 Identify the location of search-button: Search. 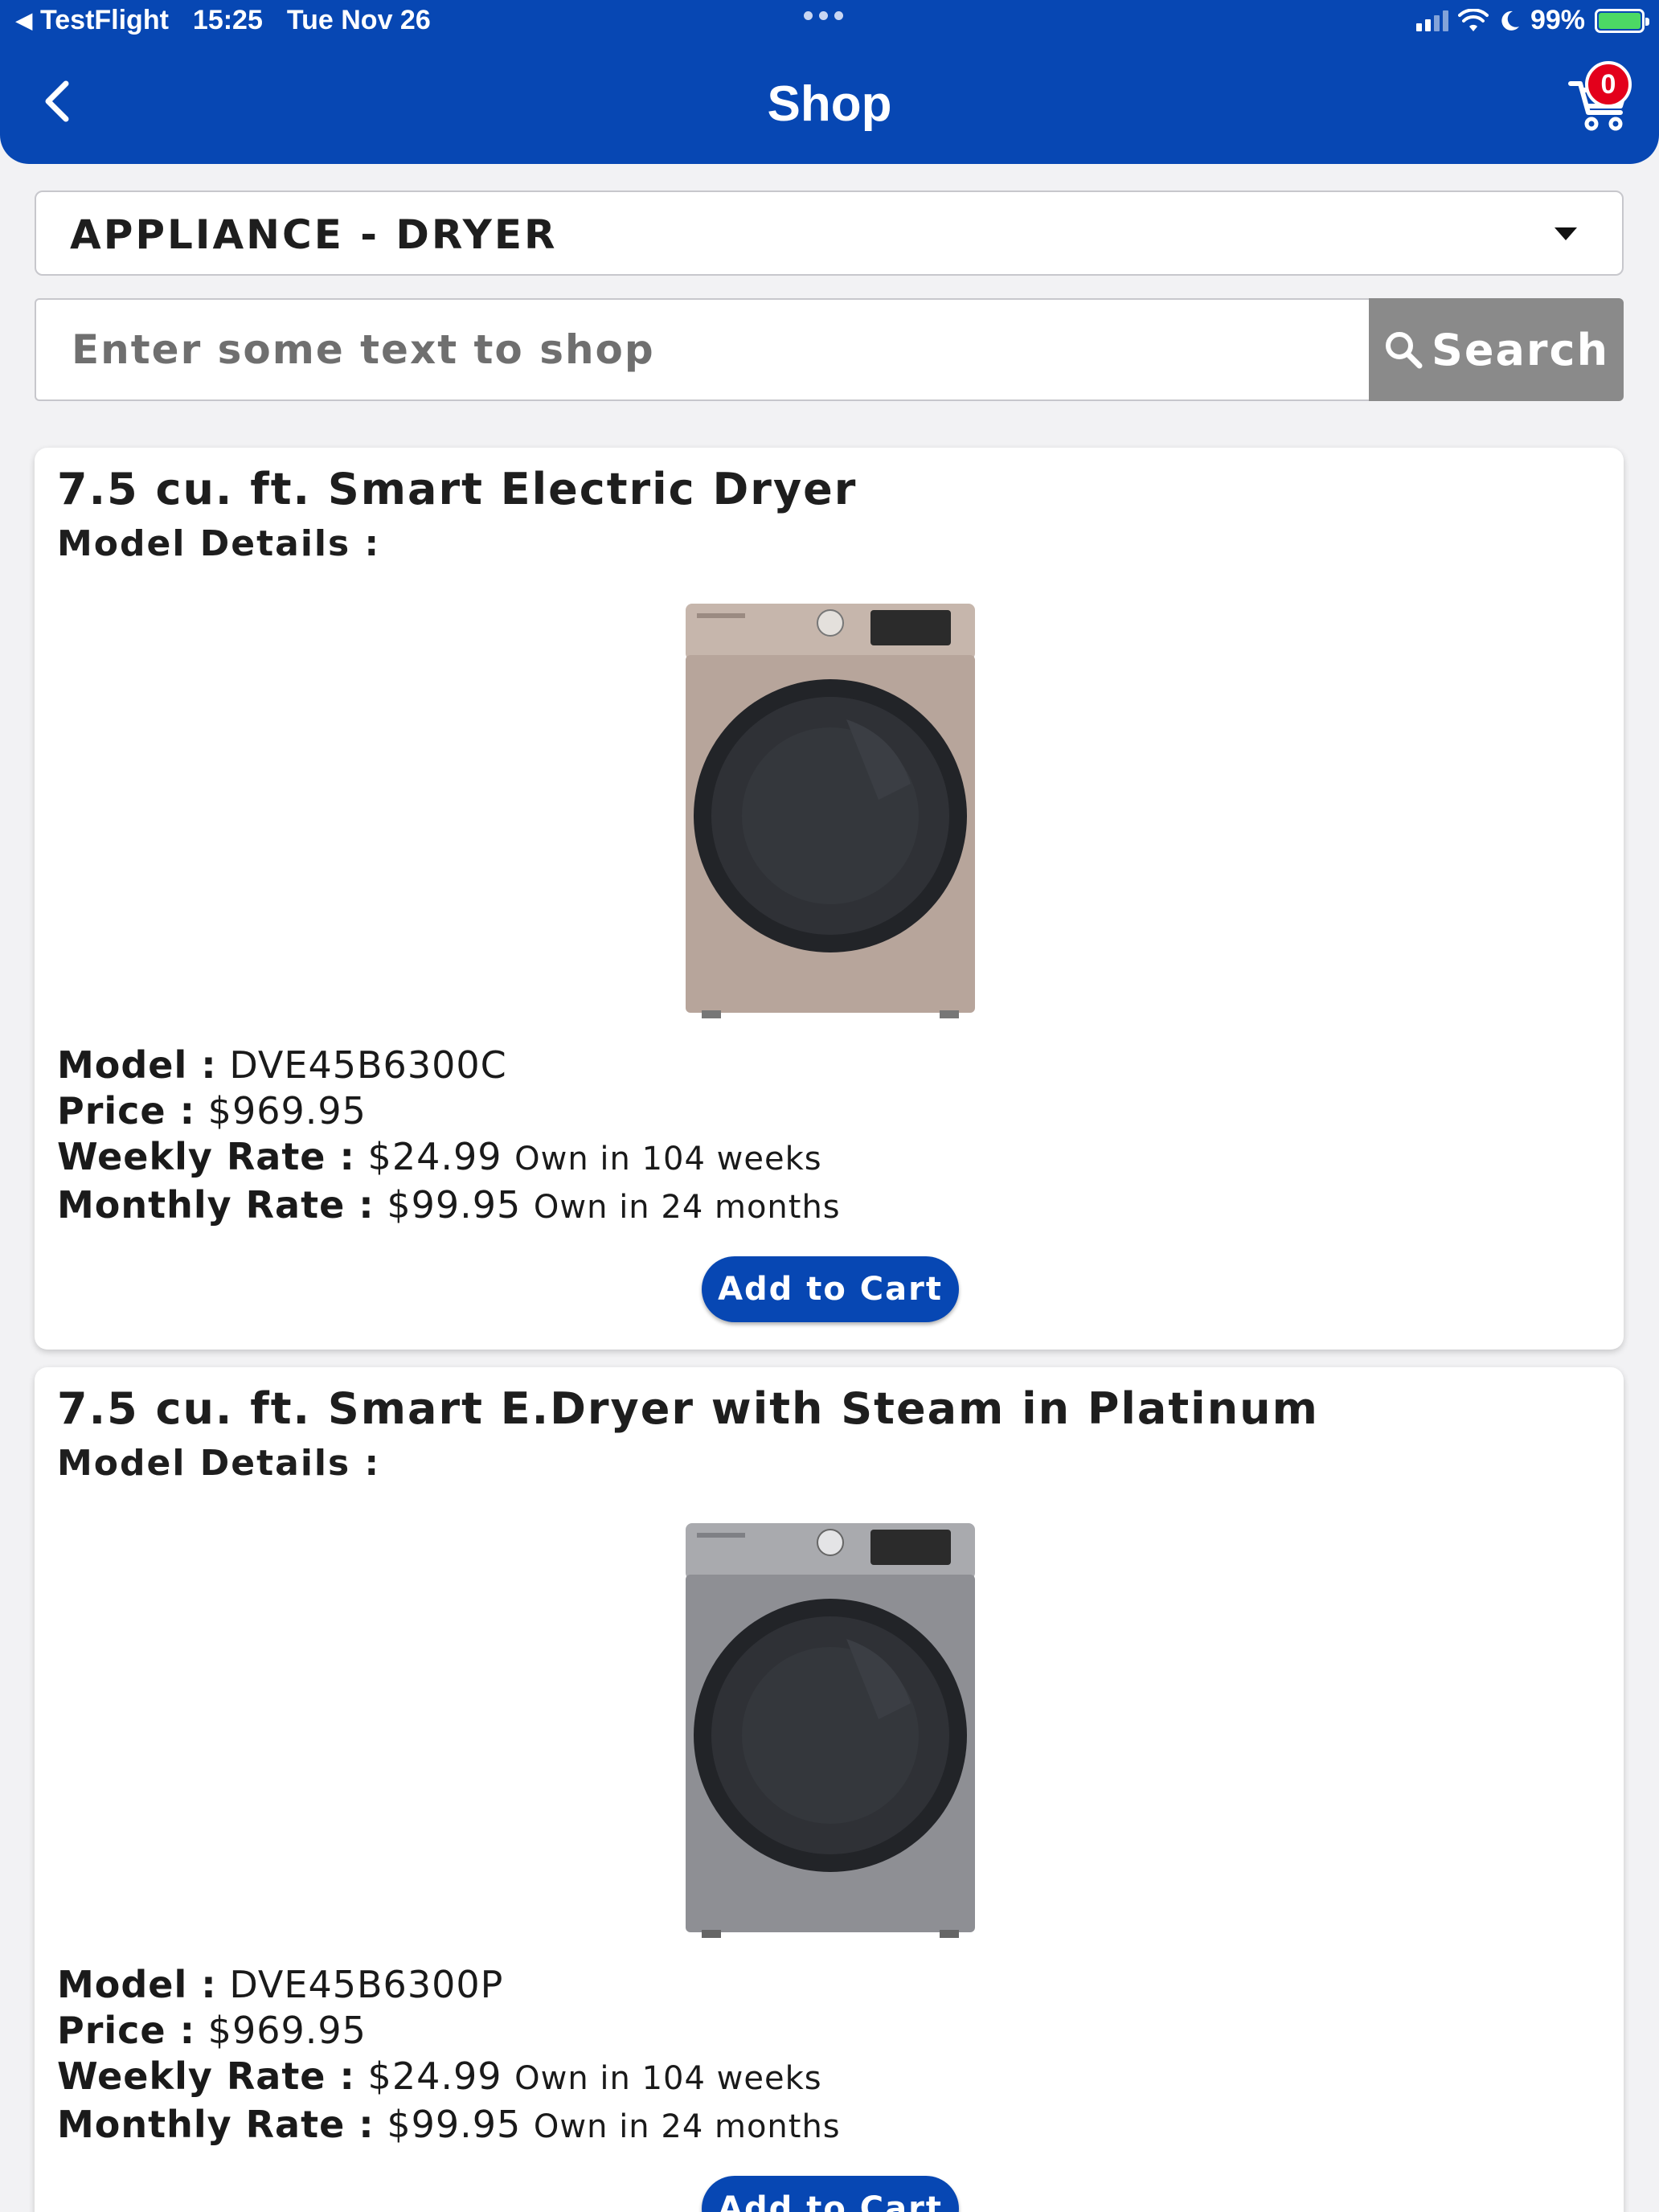
(1496, 349).